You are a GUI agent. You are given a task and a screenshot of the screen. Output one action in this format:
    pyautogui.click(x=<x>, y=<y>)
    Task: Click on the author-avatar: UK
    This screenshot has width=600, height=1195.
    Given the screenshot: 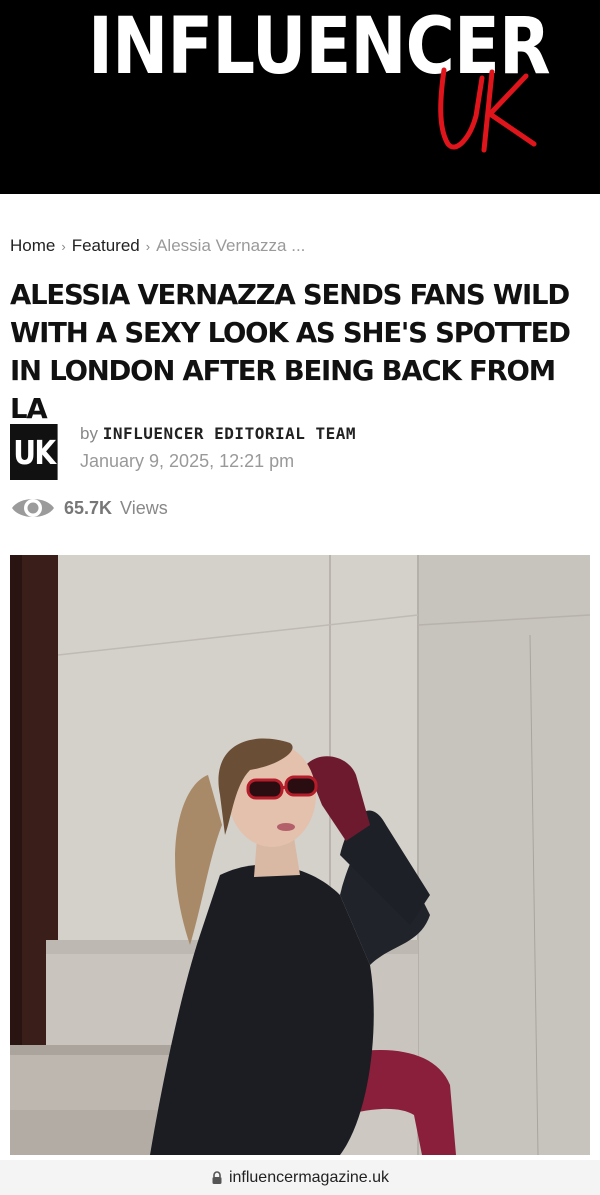 What is the action you would take?
    pyautogui.click(x=34, y=452)
    